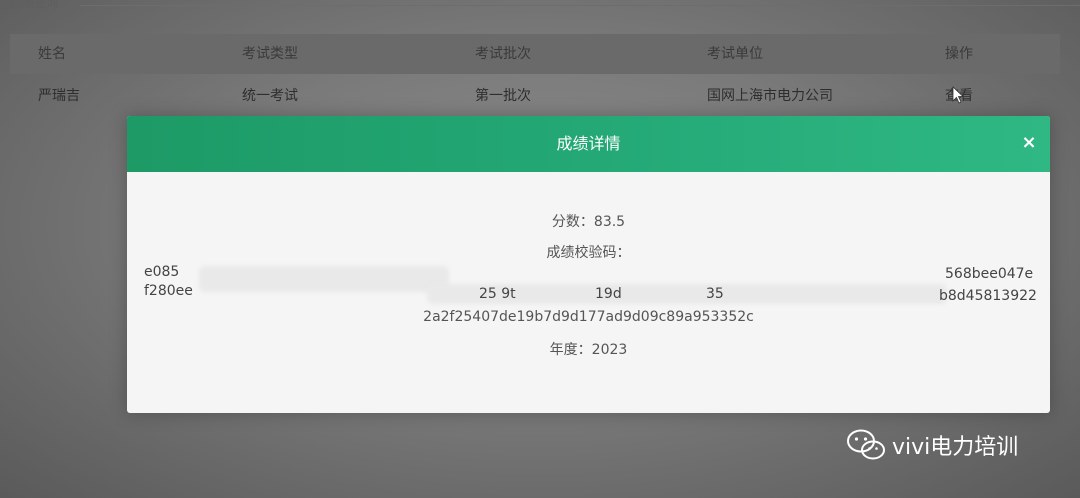  I want to click on hash-fragment: 35, so click(715, 294).